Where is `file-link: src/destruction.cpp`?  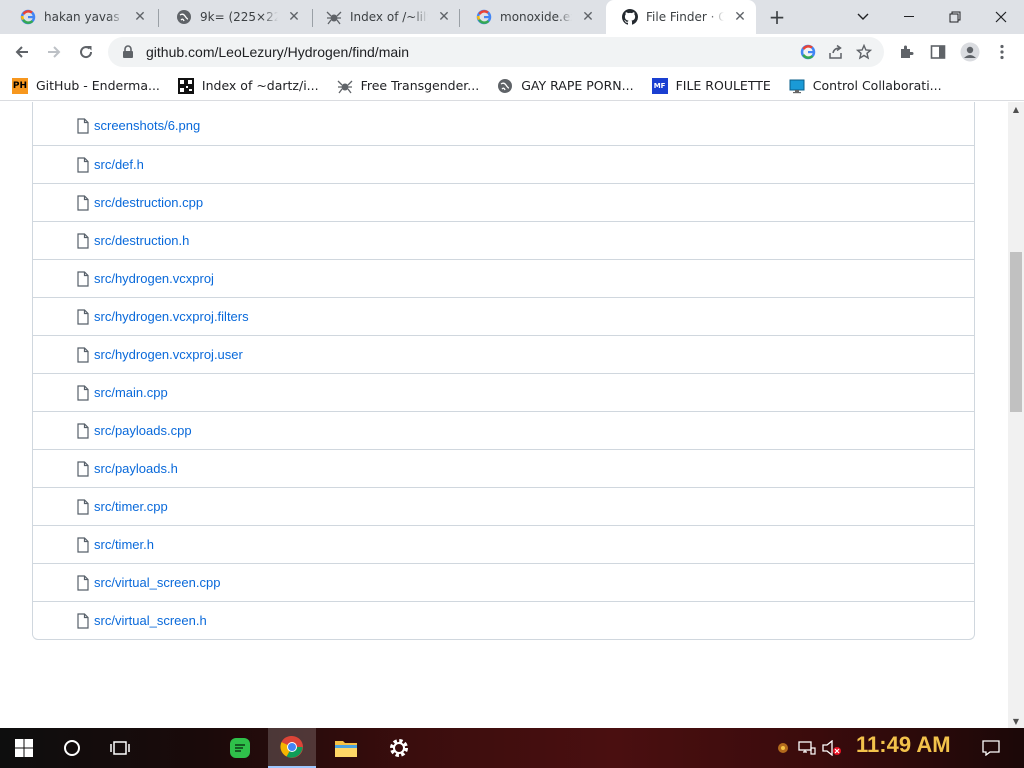
file-link: src/destruction.cpp is located at coordinates (148, 202).